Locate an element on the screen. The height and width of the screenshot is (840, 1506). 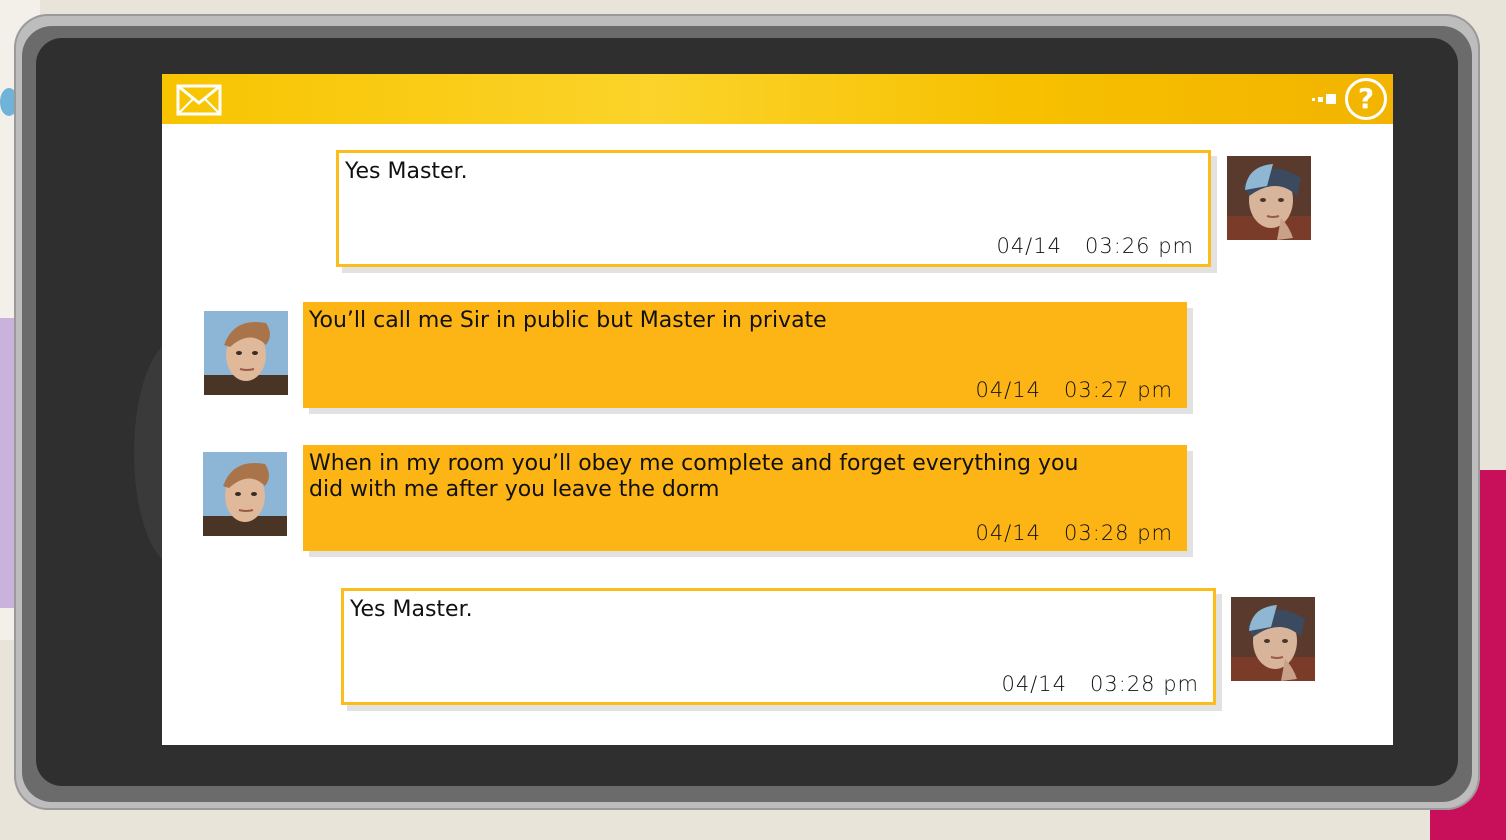
message-timestamp: 04/14 03:27 pm is located at coordinates (1074, 390).